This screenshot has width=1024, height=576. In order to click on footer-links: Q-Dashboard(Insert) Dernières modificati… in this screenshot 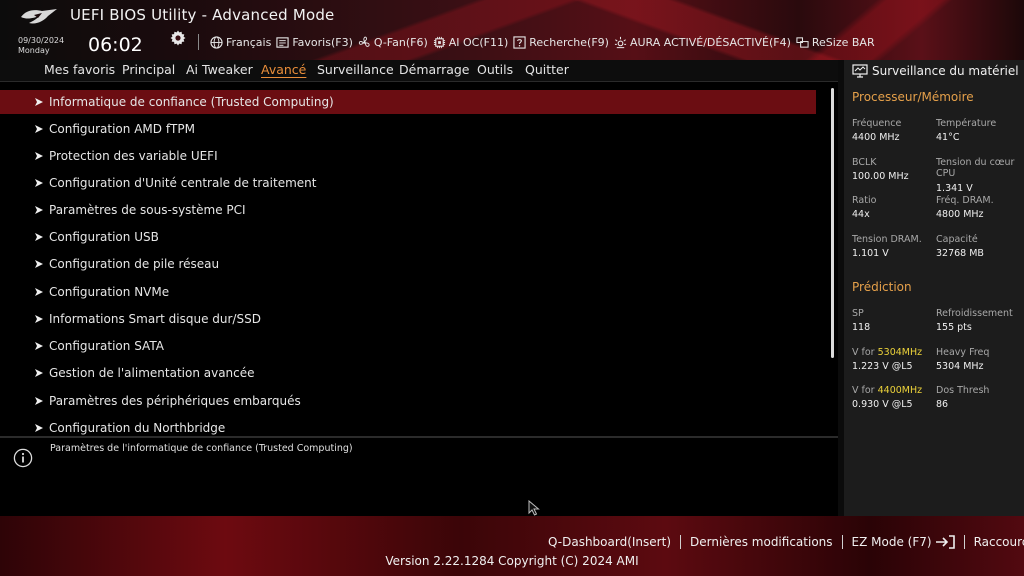, I will do `click(786, 542)`.